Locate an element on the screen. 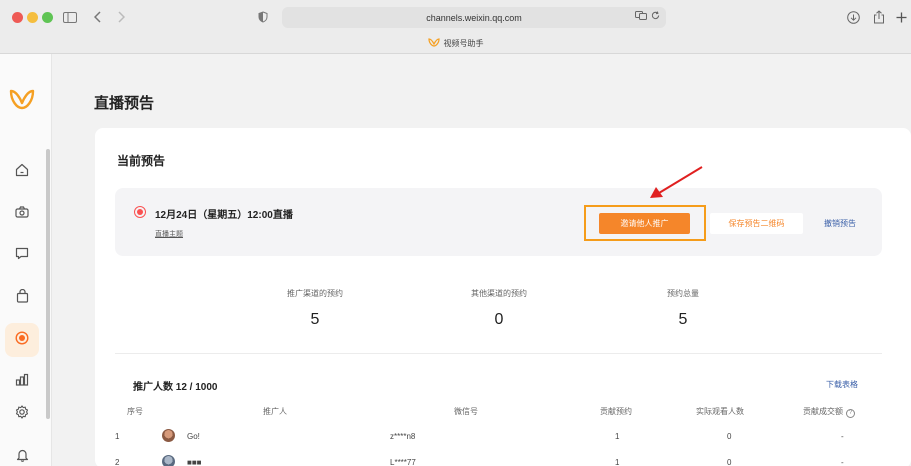  stat-promo-reservations: 推广渠道的预约 5 is located at coordinates (315, 308).